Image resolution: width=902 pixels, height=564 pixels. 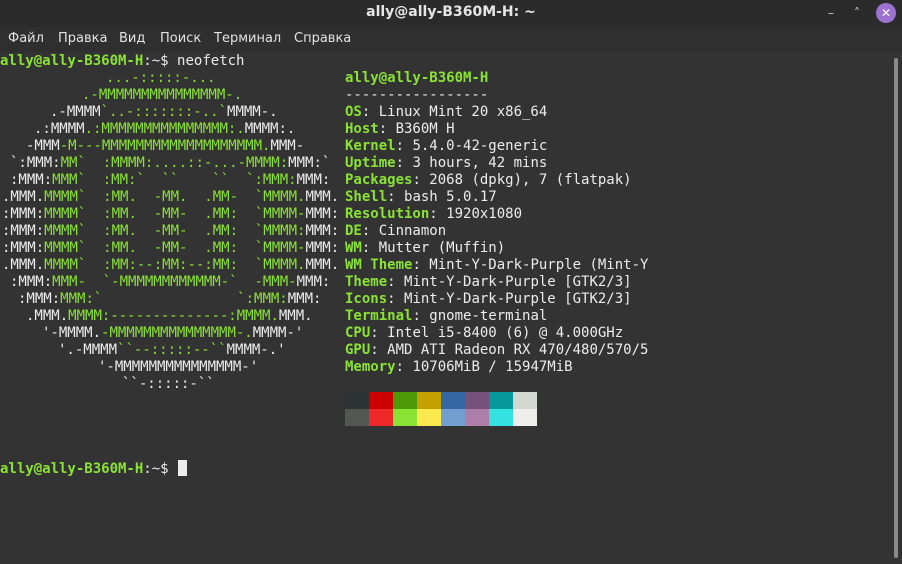 What do you see at coordinates (412, 231) in the screenshot?
I see `info-value: Cinnamon` at bounding box center [412, 231].